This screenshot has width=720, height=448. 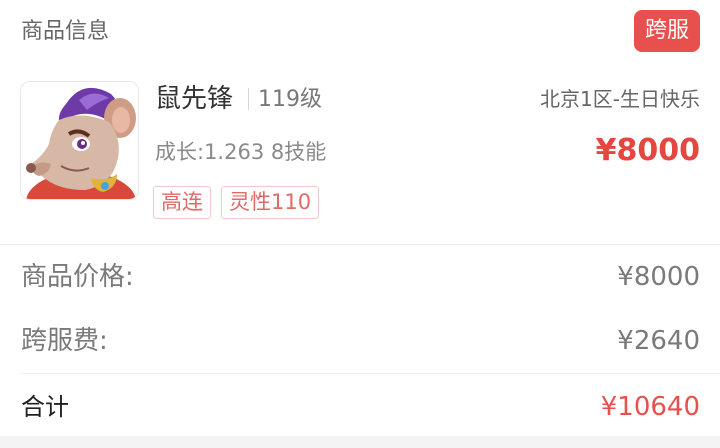 What do you see at coordinates (658, 341) in the screenshot?
I see `fee-value: ¥2640` at bounding box center [658, 341].